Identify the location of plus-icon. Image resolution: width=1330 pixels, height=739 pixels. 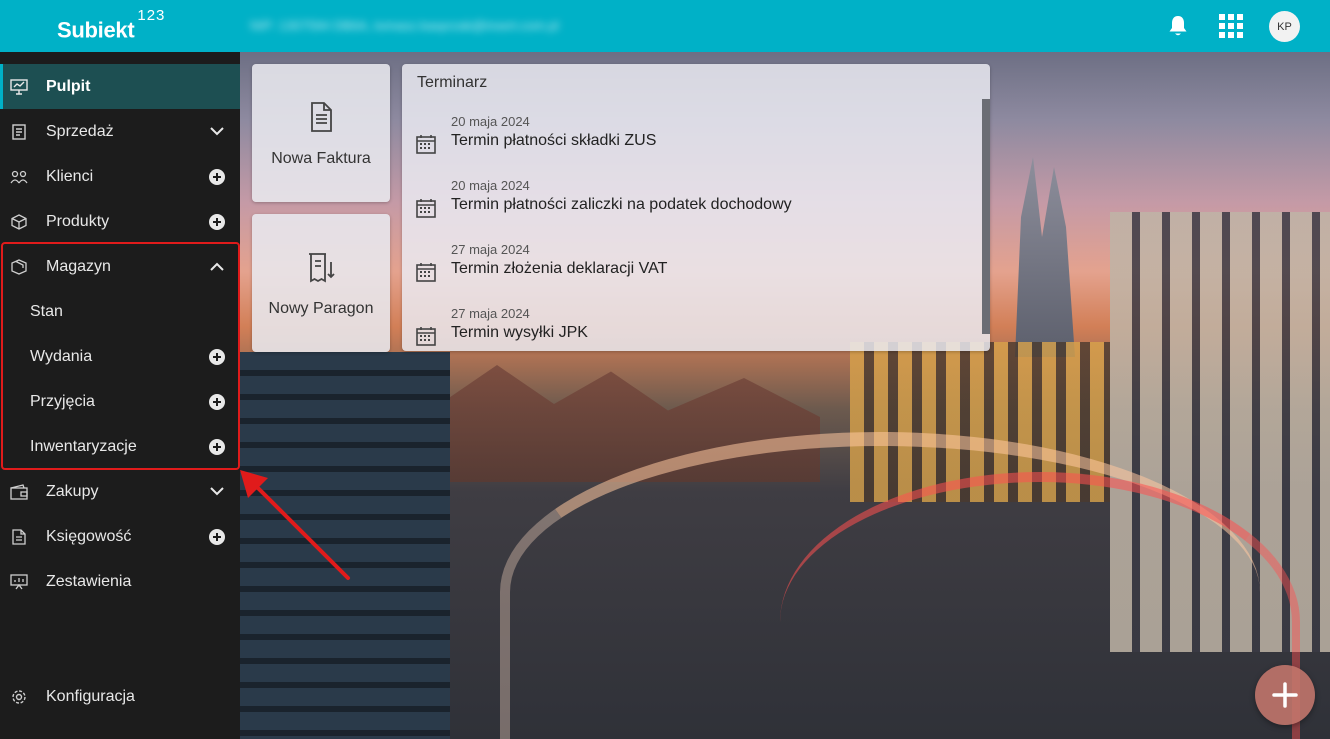
(1285, 695).